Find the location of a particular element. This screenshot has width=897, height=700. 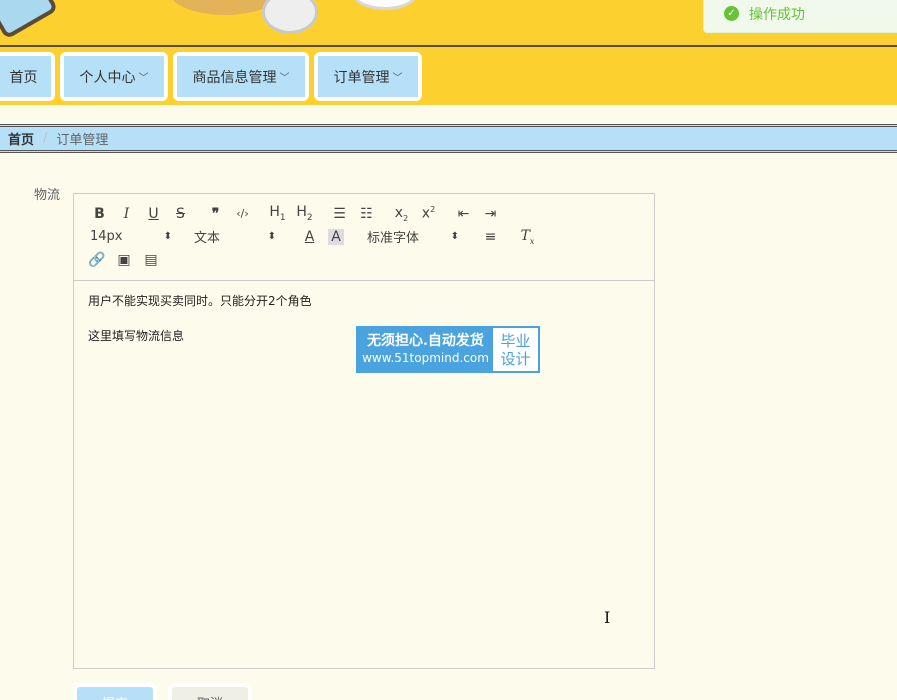

image-icon: ▣ is located at coordinates (124, 260).